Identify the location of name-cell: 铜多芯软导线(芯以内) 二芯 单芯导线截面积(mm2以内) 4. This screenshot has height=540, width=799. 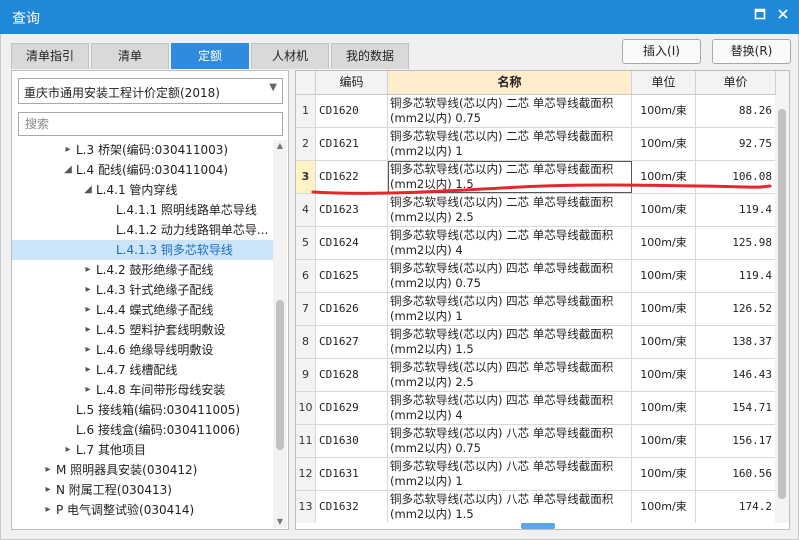
(510, 243).